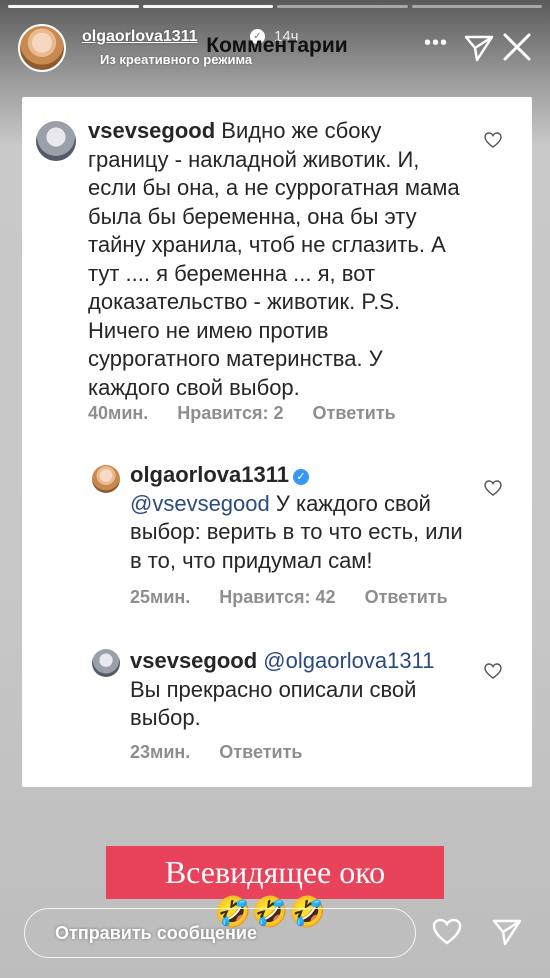 The image size is (550, 978). What do you see at coordinates (517, 47) in the screenshot?
I see `close-icon` at bounding box center [517, 47].